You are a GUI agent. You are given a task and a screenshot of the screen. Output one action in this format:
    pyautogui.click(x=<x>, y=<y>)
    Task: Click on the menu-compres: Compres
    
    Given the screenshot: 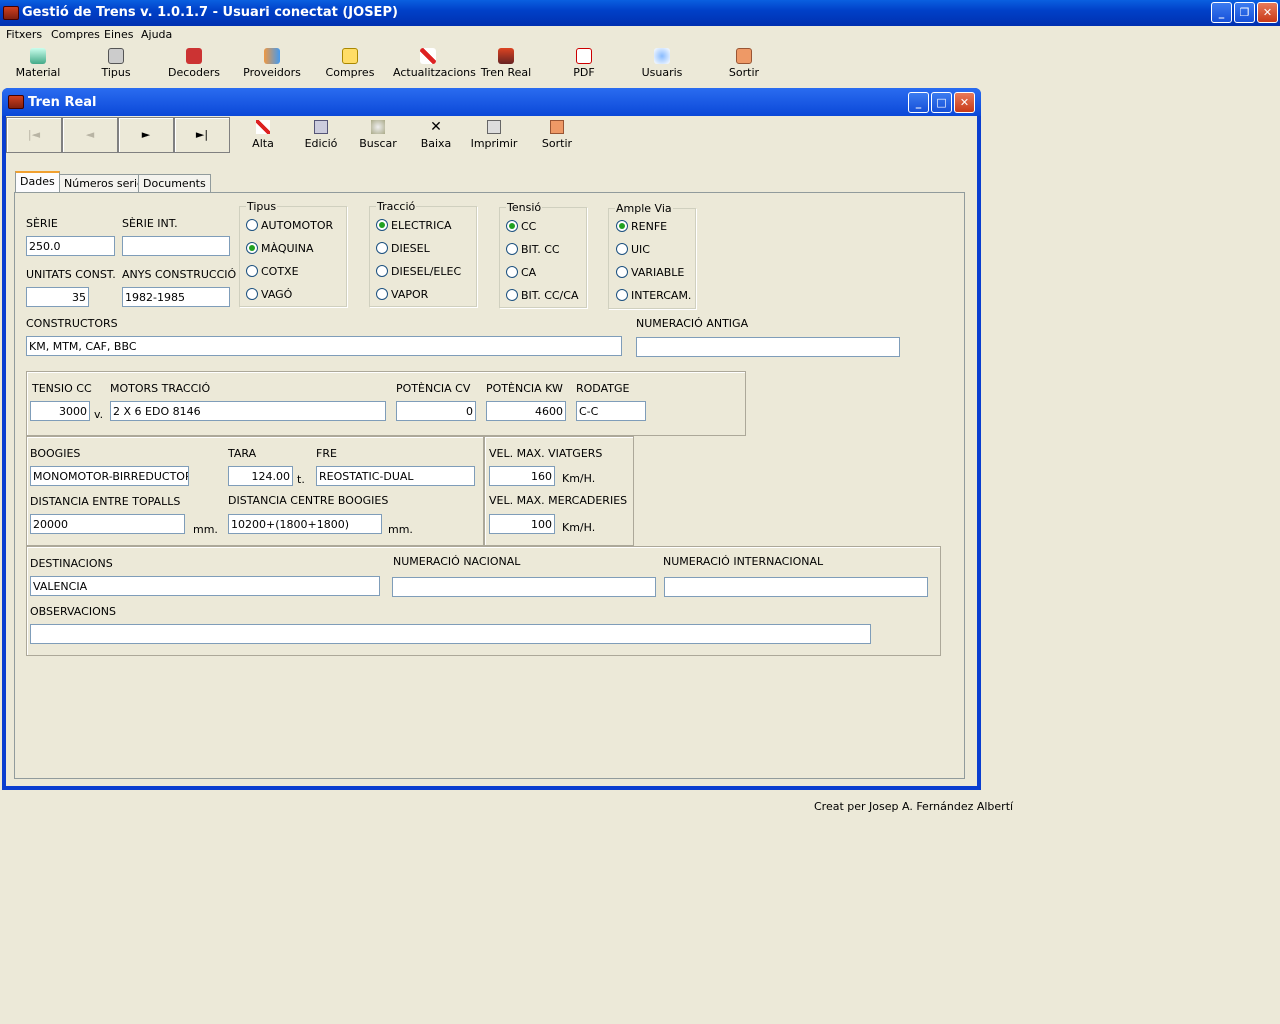 What is the action you would take?
    pyautogui.click(x=75, y=34)
    